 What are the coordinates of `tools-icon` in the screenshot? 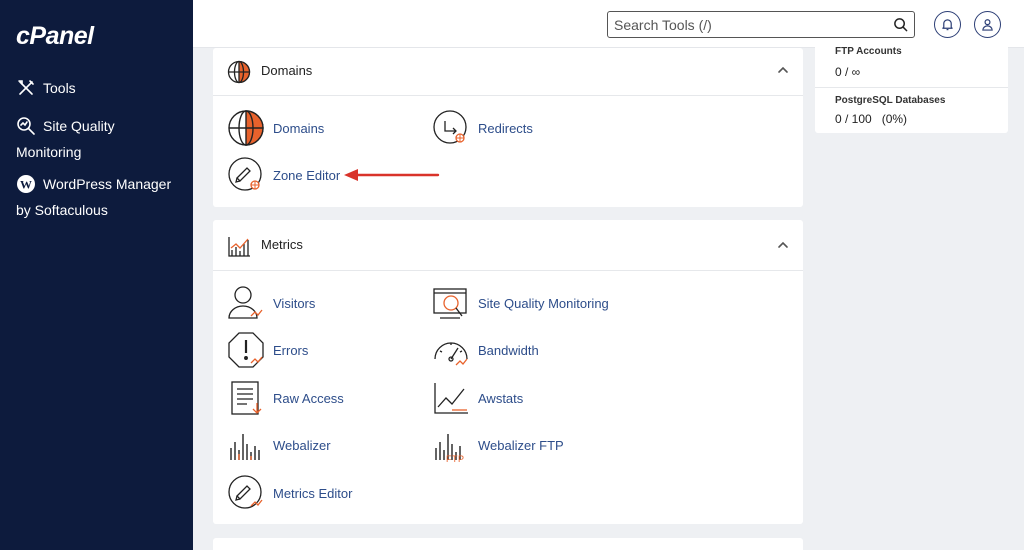 It's located at (26, 87).